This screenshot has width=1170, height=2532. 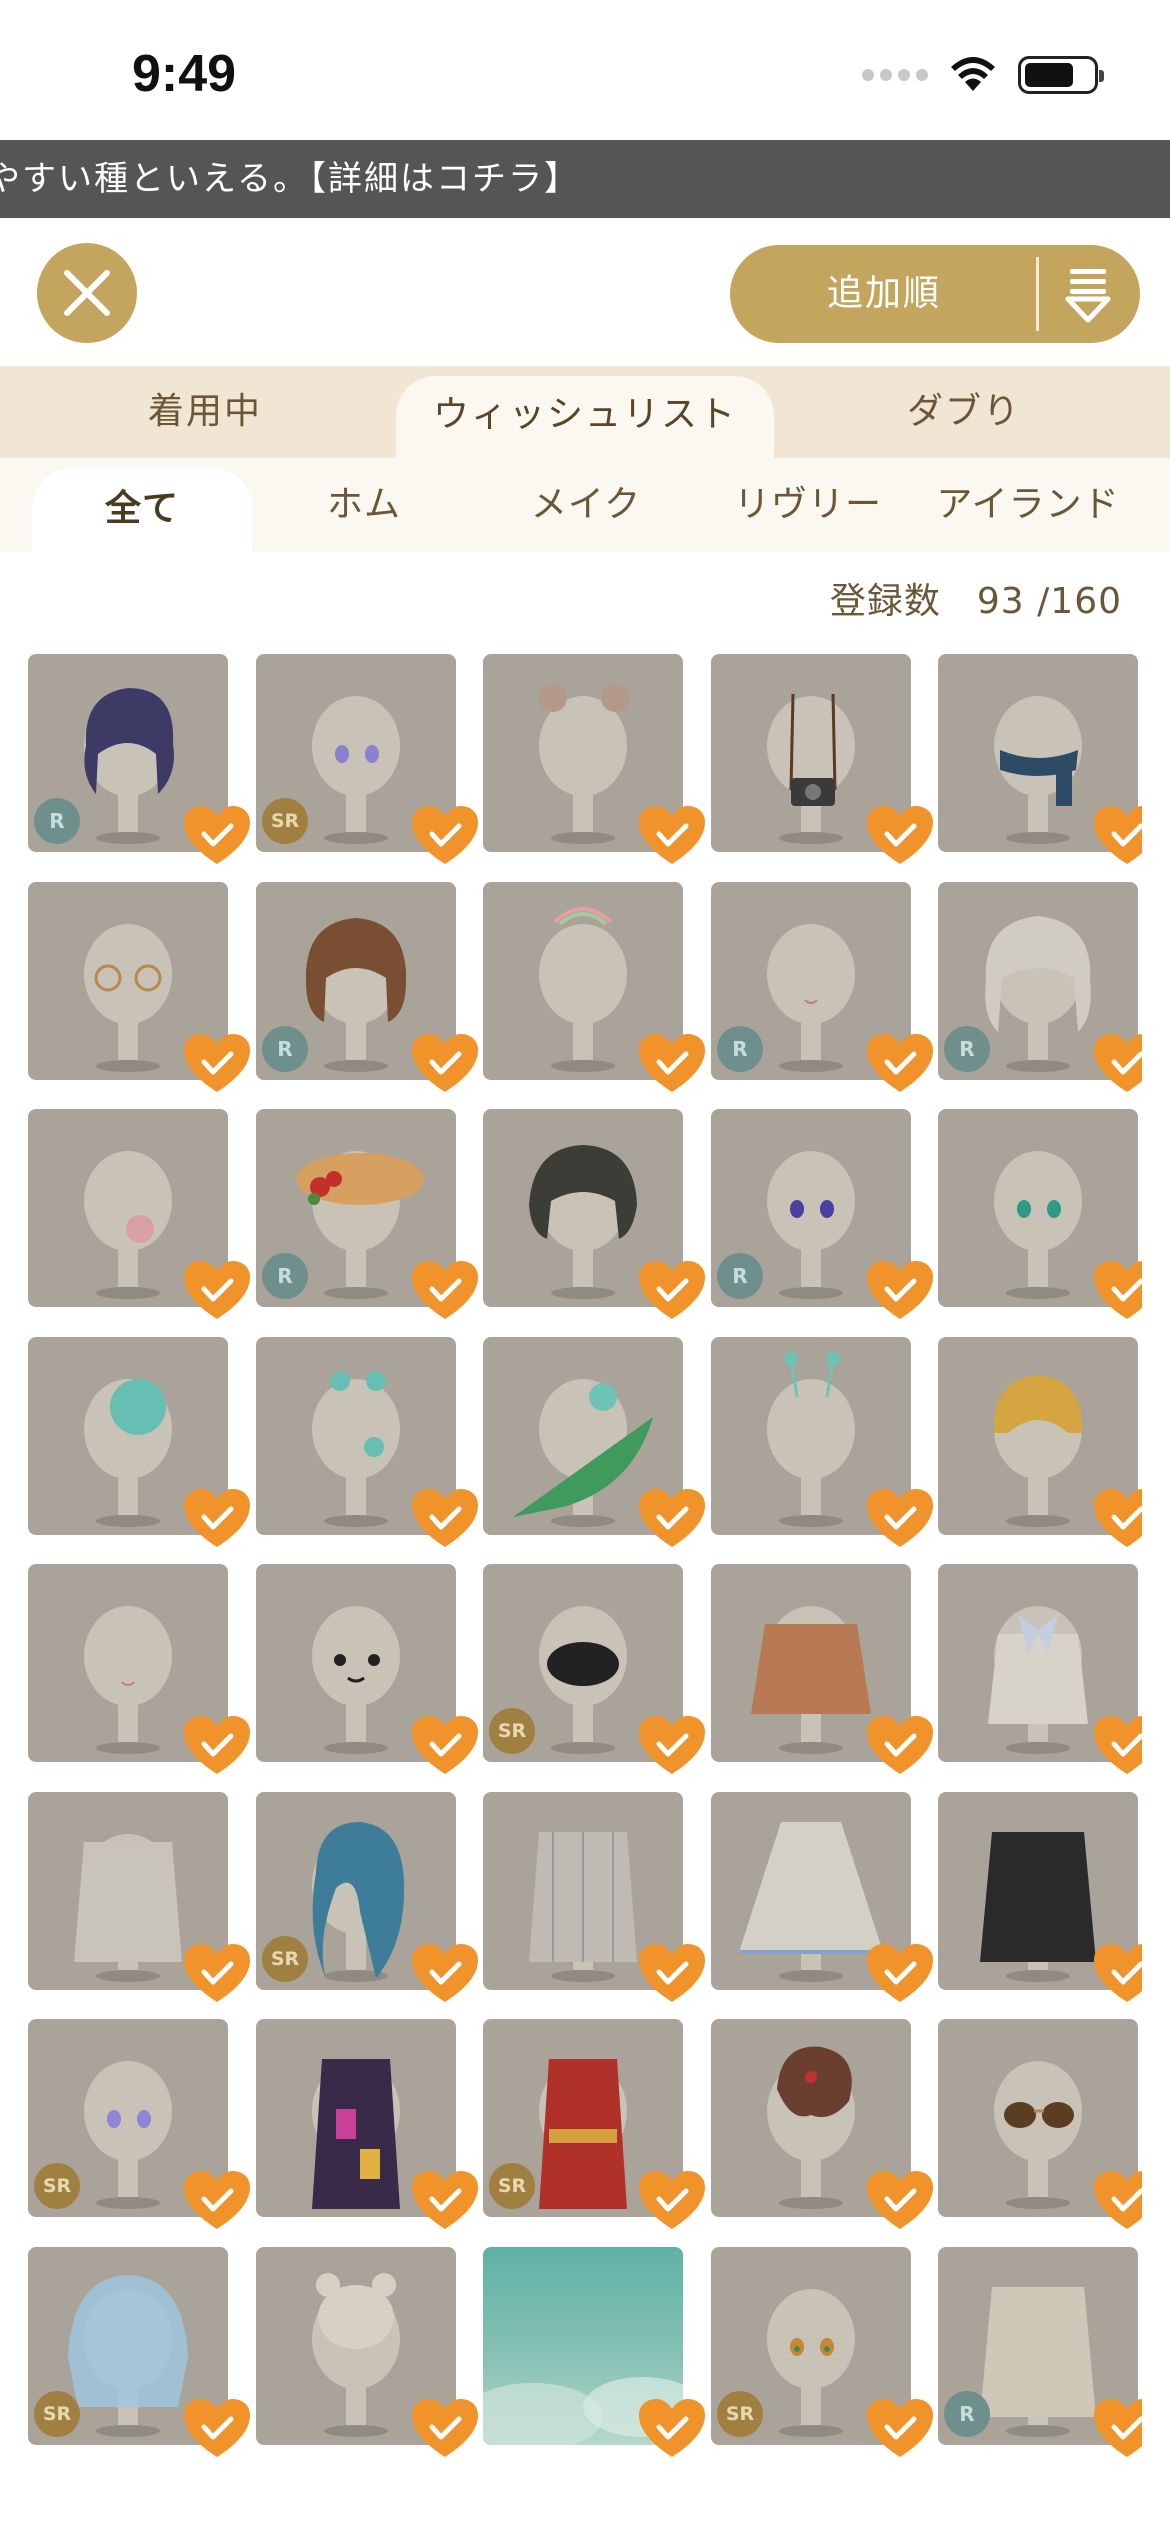 I want to click on sort-order-label: 追加順, so click(x=883, y=293).